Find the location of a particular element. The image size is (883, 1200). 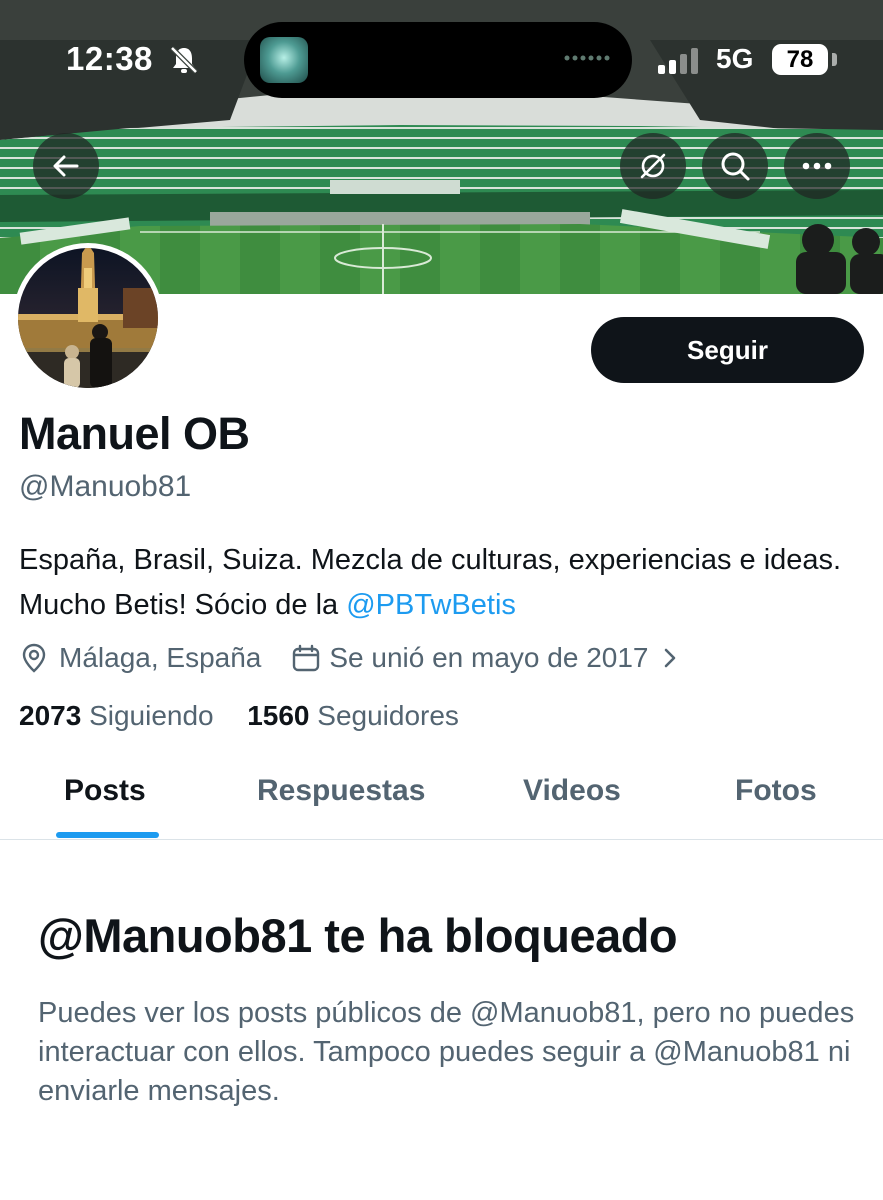

followers-label: Seguidores is located at coordinates (388, 715).